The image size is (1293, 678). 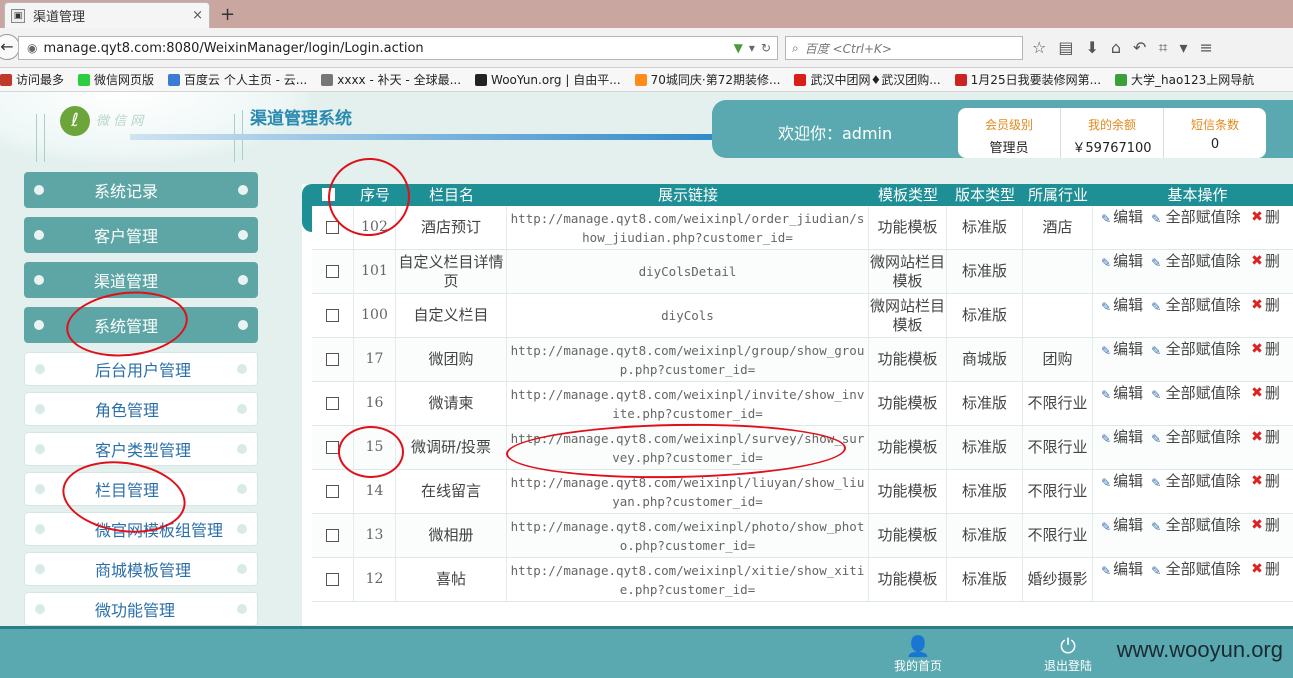 What do you see at coordinates (1162, 48) in the screenshot?
I see `crop-icon: ⌗` at bounding box center [1162, 48].